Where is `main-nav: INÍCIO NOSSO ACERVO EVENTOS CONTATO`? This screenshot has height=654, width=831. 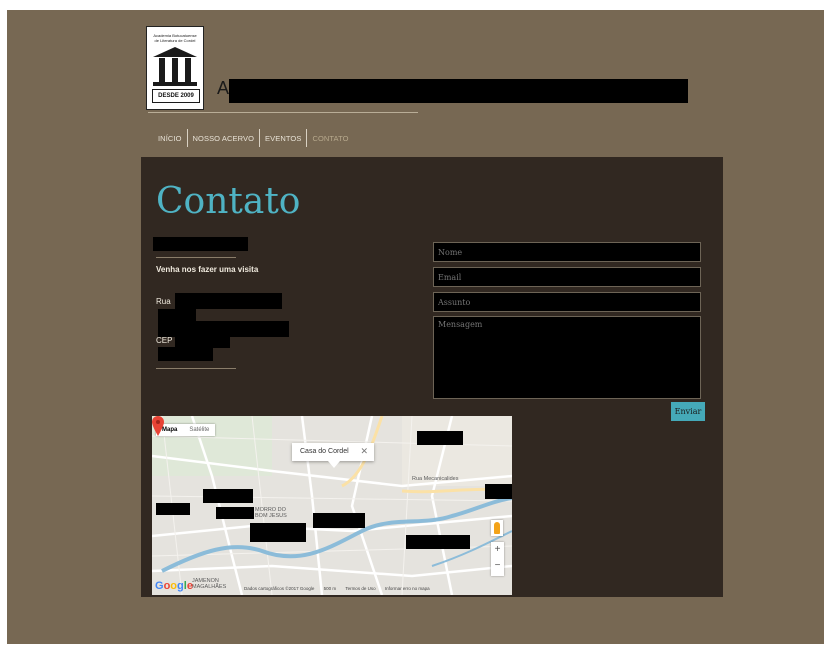
main-nav: INÍCIO NOSSO ACERVO EVENTOS CONTATO is located at coordinates (253, 138).